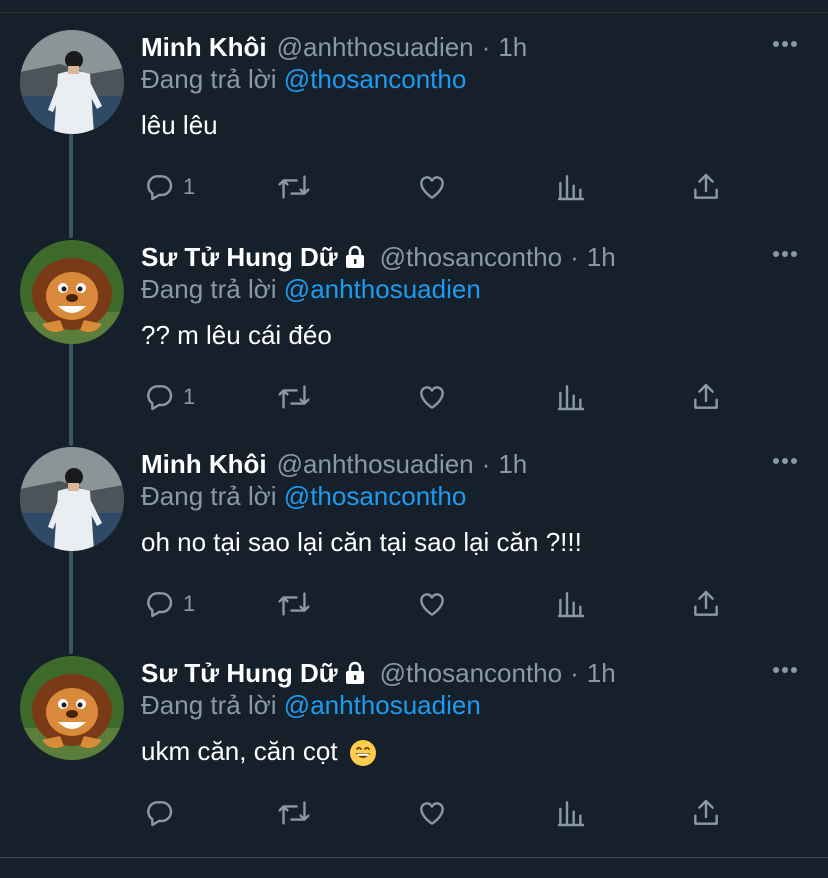 Image resolution: width=828 pixels, height=878 pixels. I want to click on lock-icon, so click(354, 256).